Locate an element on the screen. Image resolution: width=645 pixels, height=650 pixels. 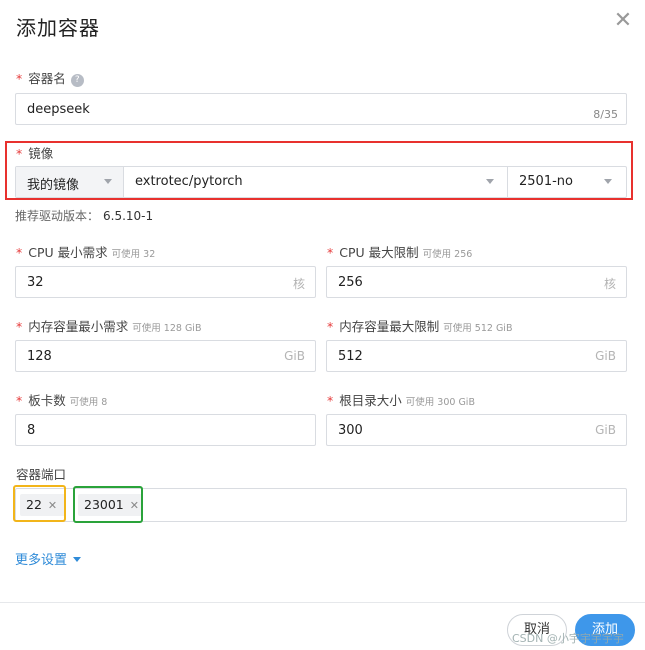
driver-hint: 推荐驱动版本： 6.5.10-1 is located at coordinates (84, 216).